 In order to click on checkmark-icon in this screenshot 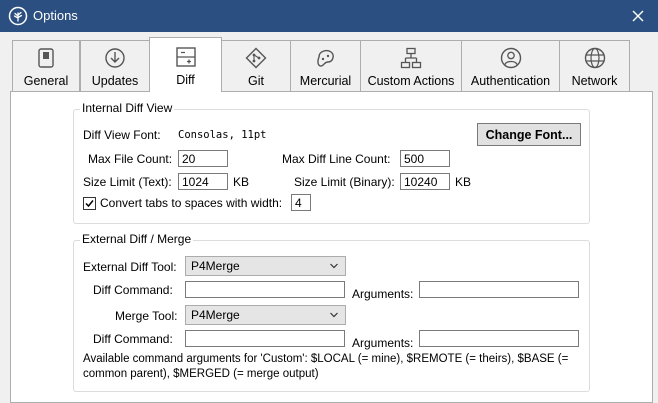, I will do `click(89, 204)`.